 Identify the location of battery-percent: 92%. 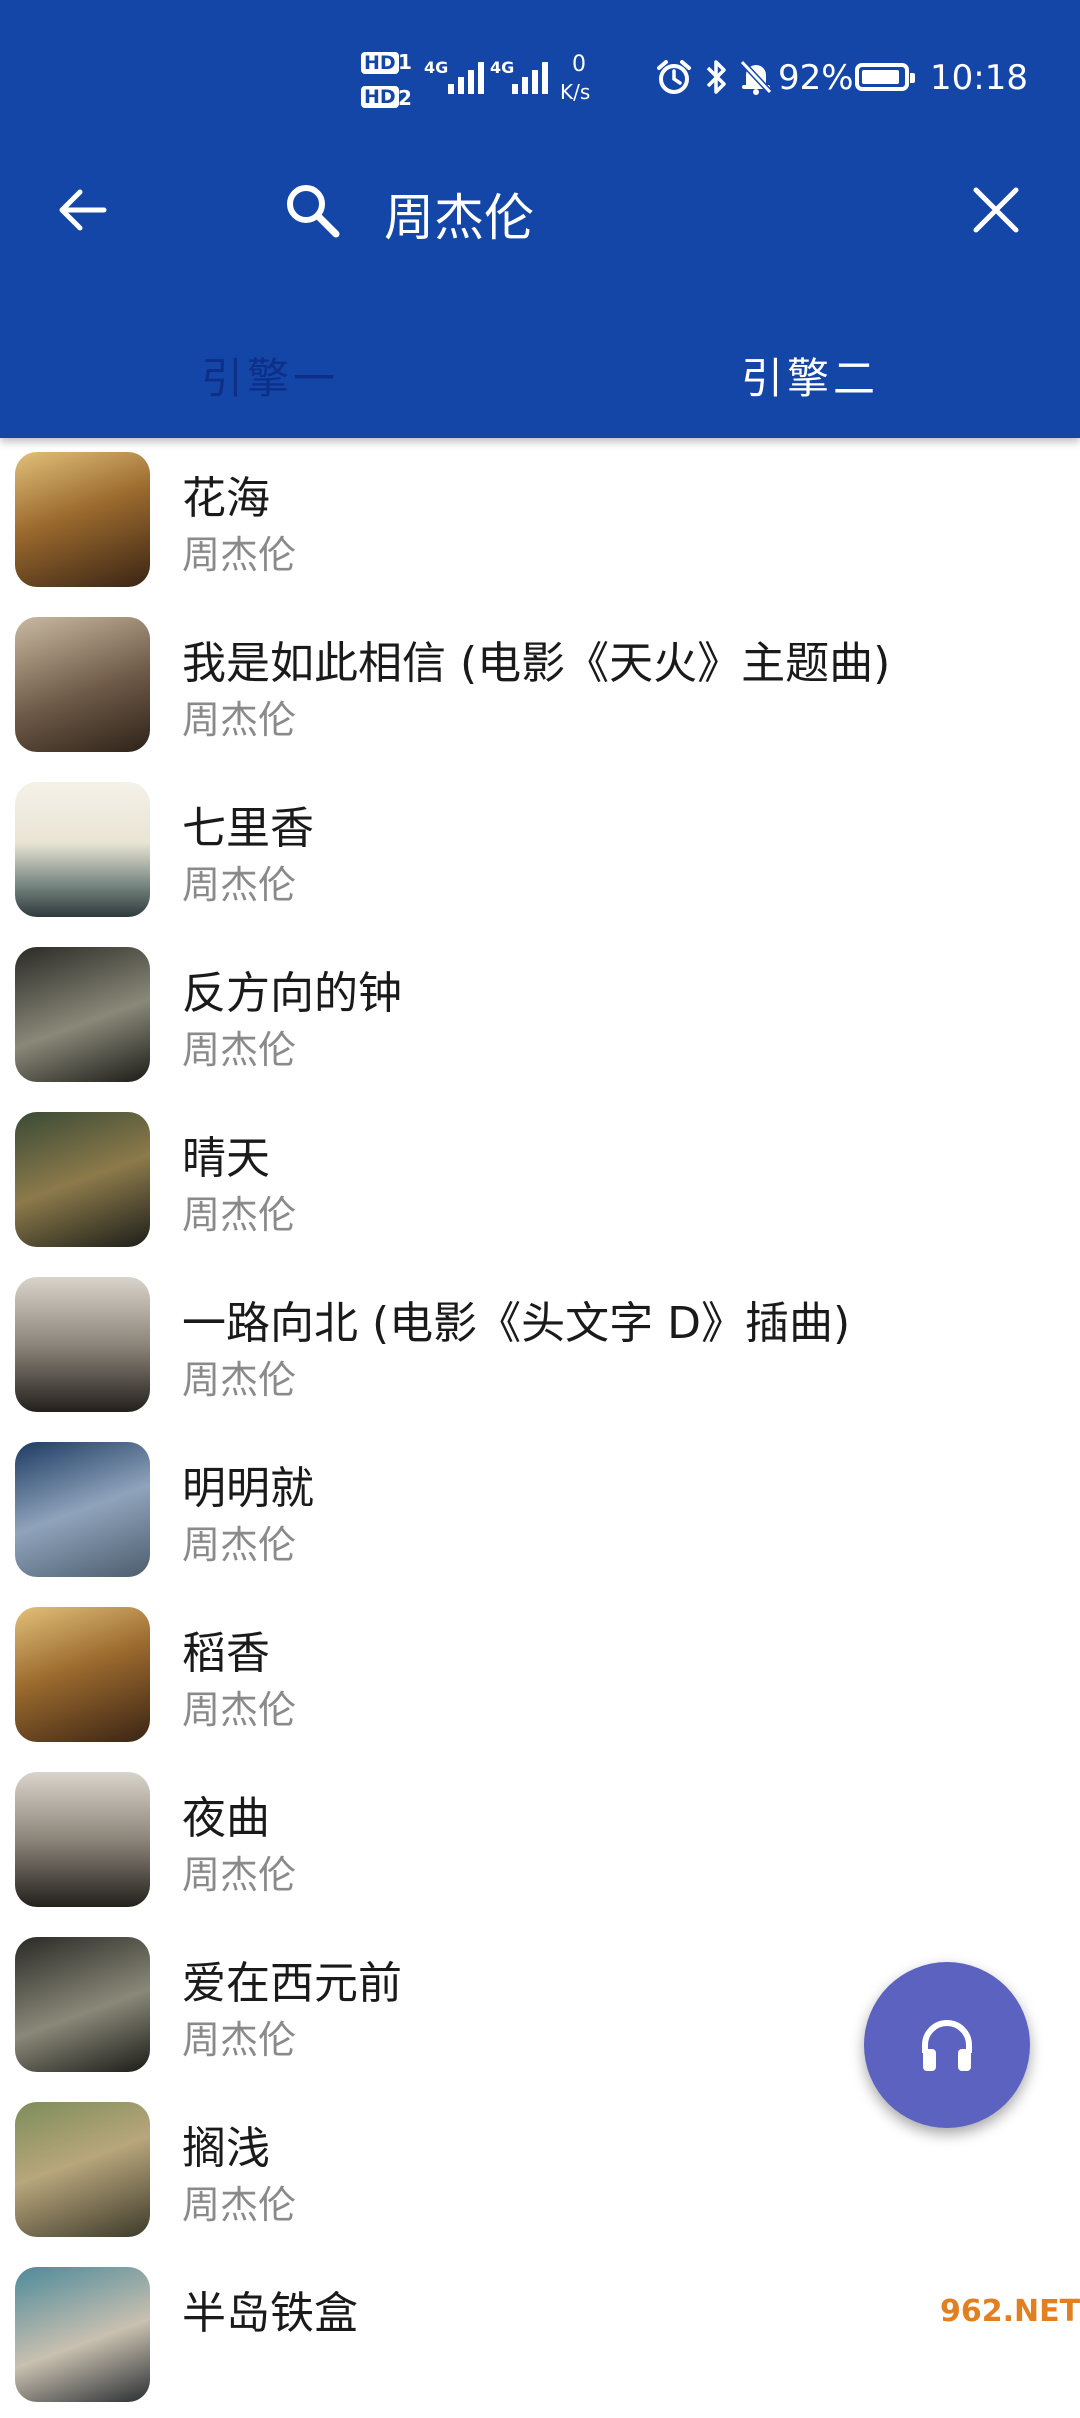
(816, 78).